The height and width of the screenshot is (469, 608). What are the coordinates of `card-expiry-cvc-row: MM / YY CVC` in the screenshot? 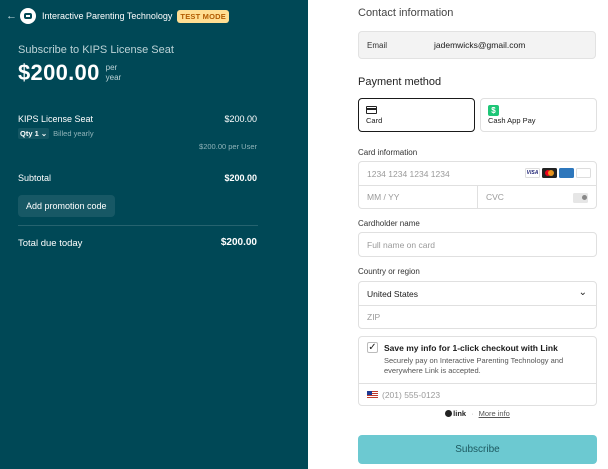 It's located at (477, 197).